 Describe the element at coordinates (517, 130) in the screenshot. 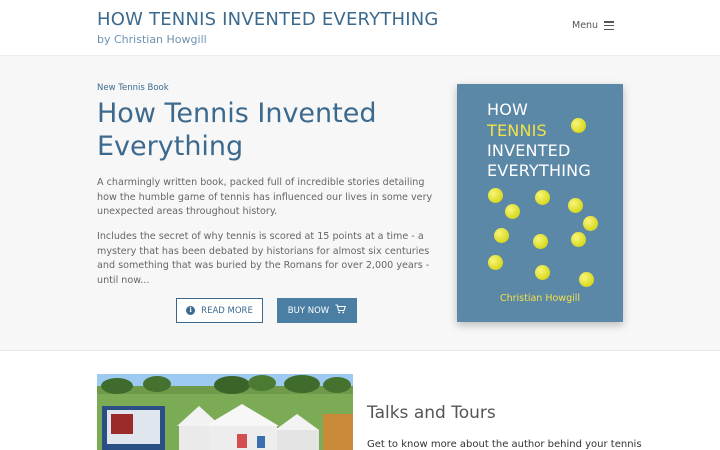

I see `cover-title-line: TENNIS` at that location.